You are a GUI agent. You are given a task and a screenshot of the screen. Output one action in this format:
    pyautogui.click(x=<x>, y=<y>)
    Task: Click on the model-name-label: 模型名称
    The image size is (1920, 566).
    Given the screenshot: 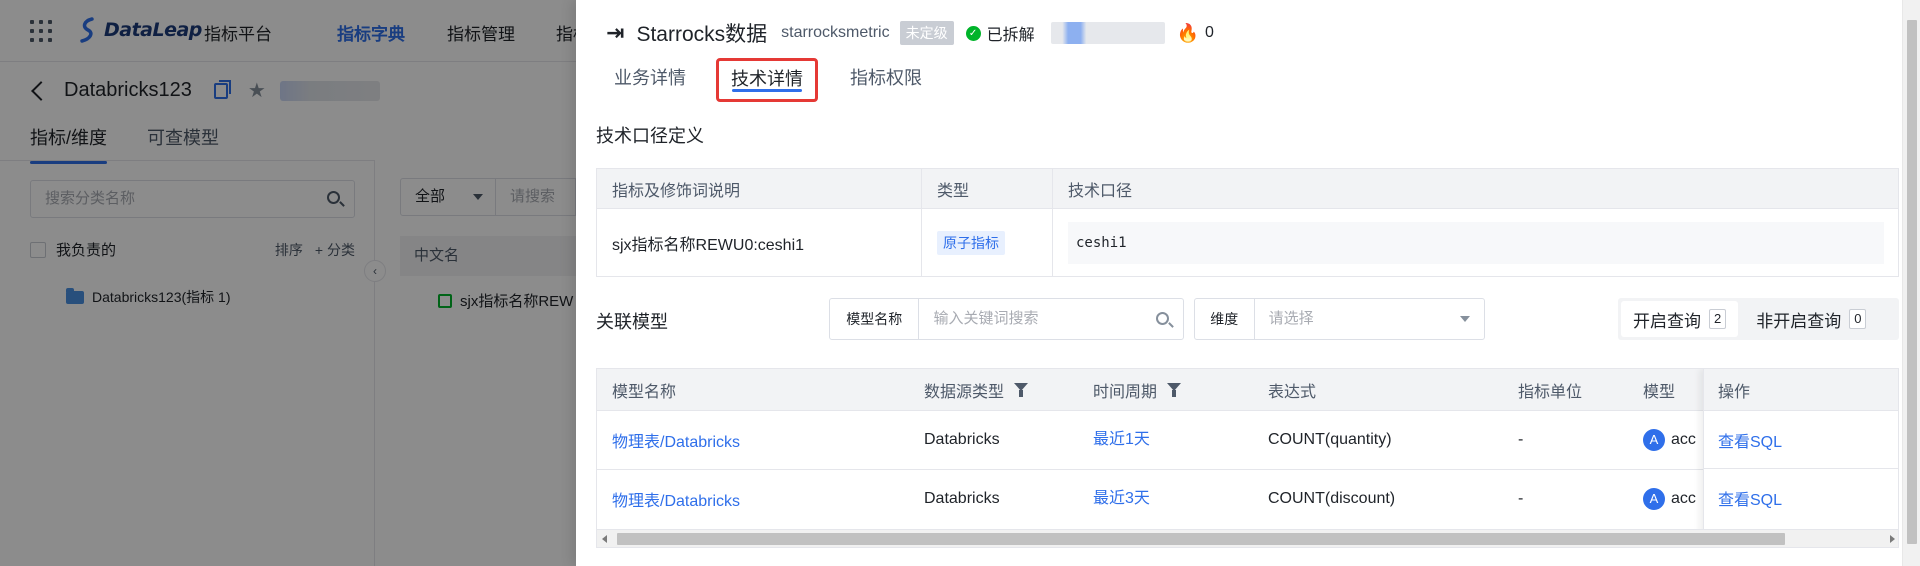 What is the action you would take?
    pyautogui.click(x=875, y=319)
    